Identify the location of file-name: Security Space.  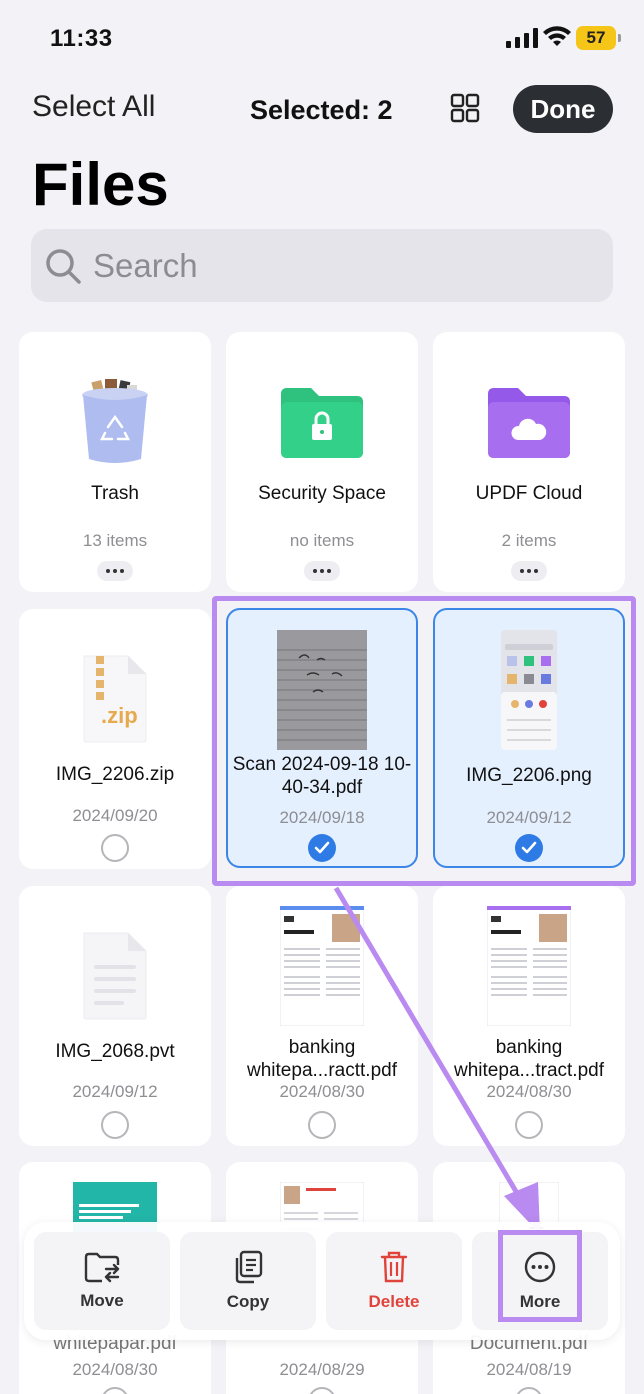
(322, 493).